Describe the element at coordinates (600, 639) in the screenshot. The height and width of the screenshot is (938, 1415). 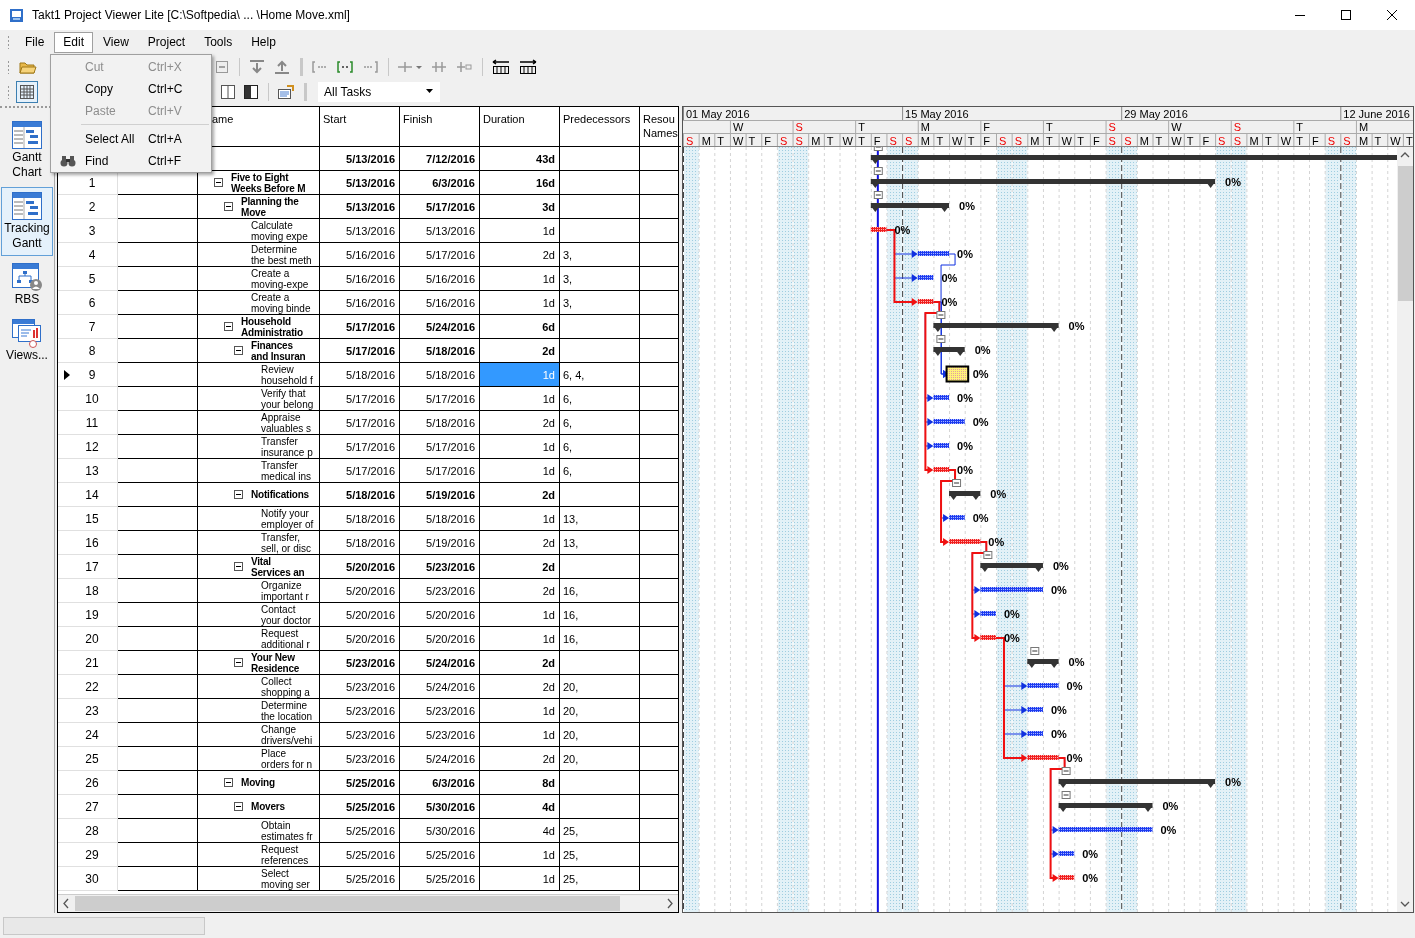
I see `table-cell: 16,` at that location.